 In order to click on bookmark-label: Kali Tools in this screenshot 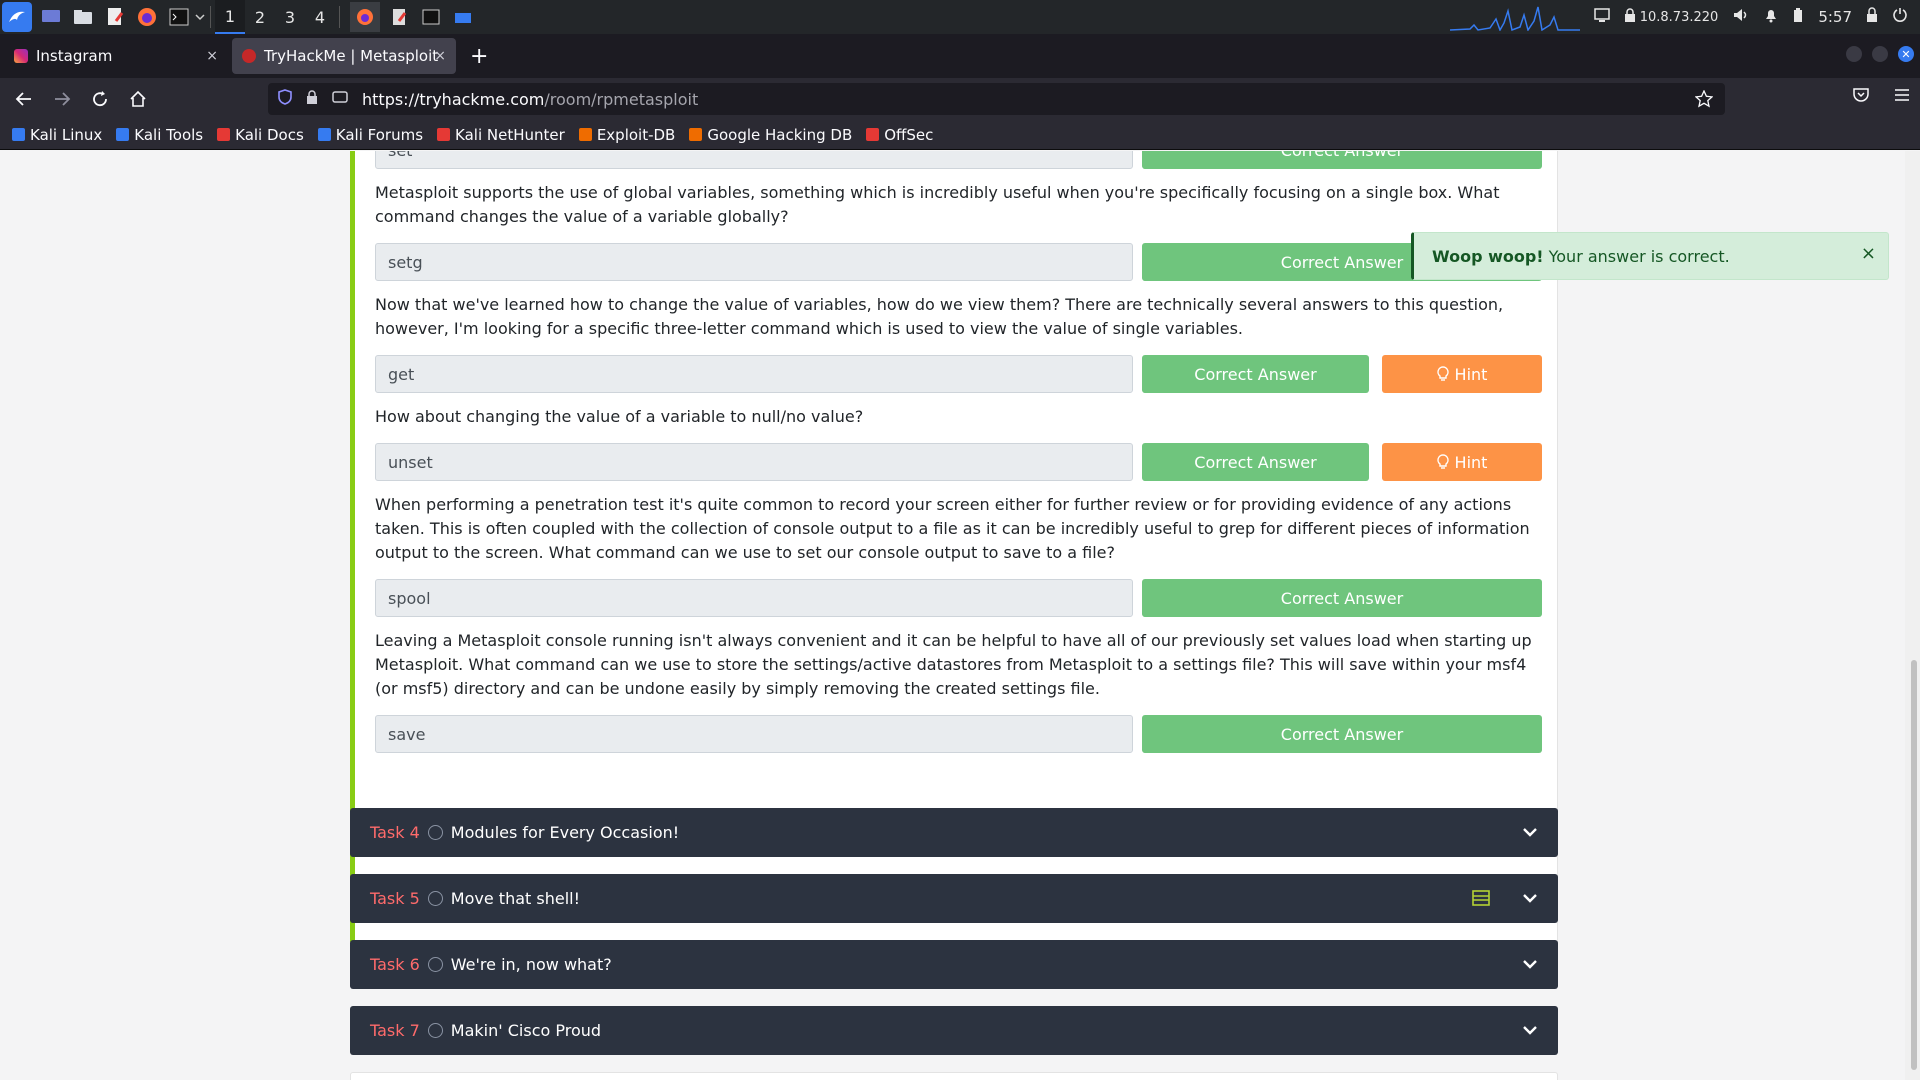, I will do `click(169, 134)`.